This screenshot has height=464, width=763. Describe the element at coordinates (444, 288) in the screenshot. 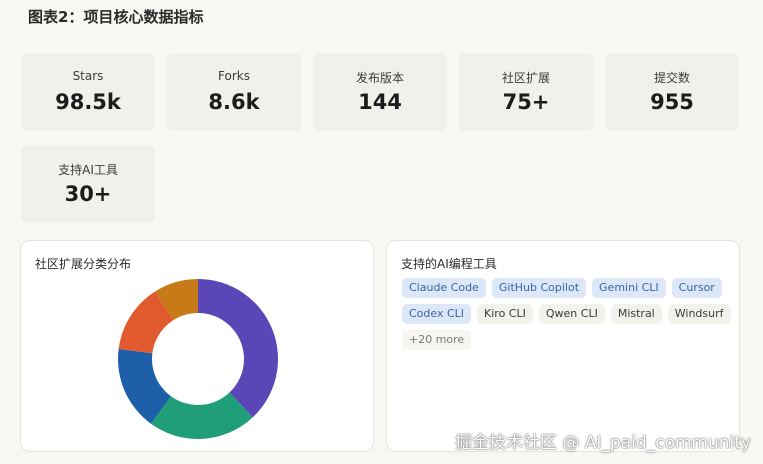

I see `tool-tag: Claude Code` at that location.